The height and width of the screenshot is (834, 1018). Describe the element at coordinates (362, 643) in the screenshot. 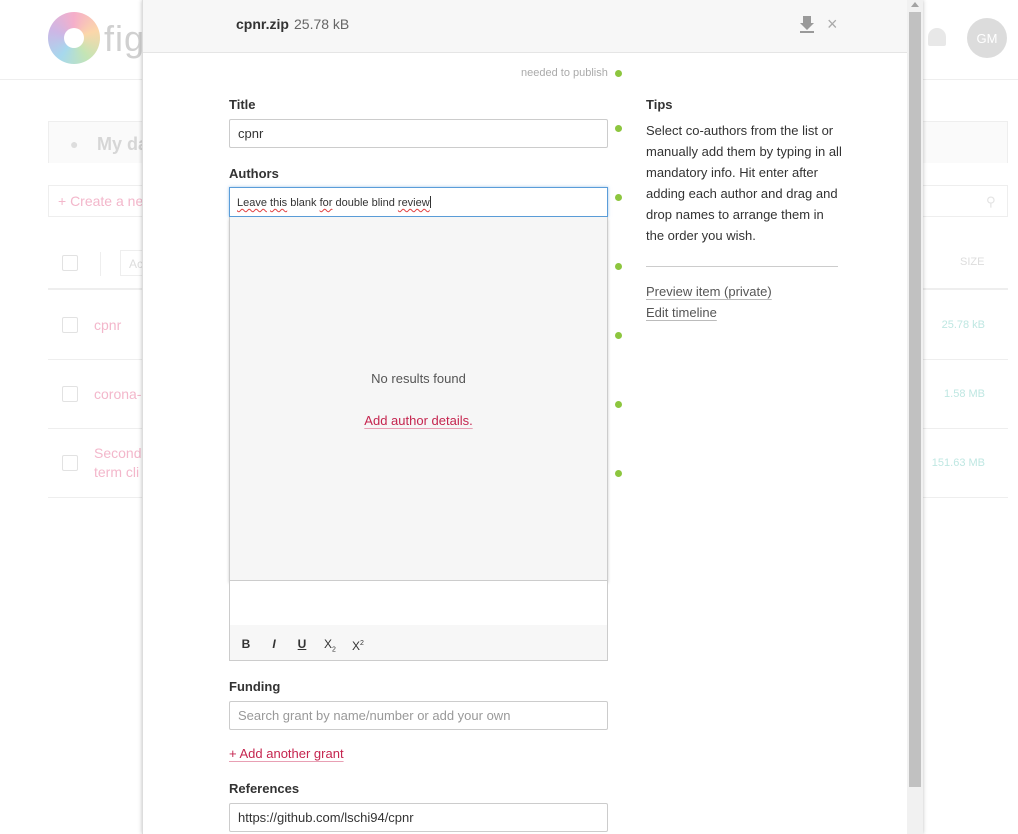

I see `superscript-mark: 2` at that location.